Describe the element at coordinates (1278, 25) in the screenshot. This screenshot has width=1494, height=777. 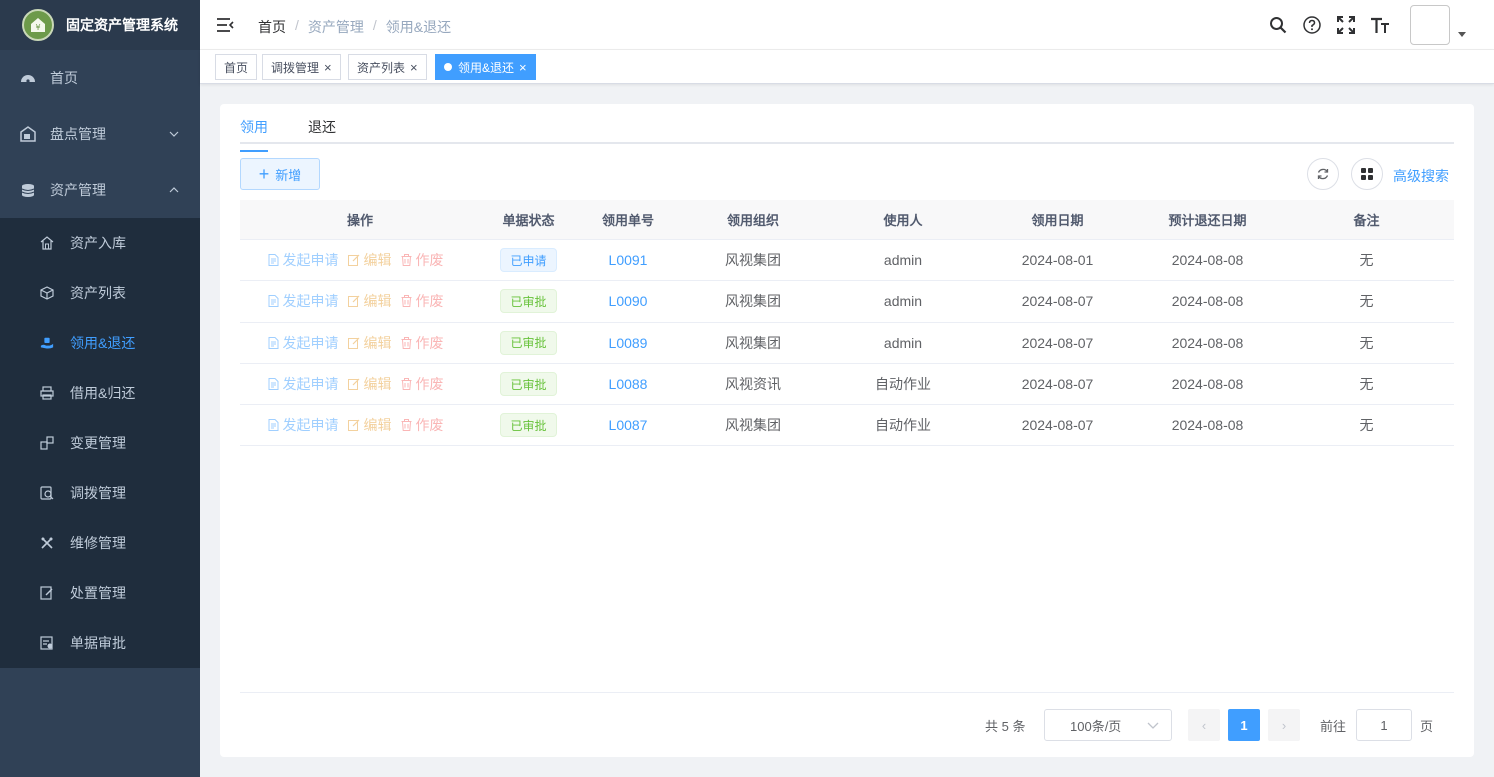
I see `search-icon` at that location.